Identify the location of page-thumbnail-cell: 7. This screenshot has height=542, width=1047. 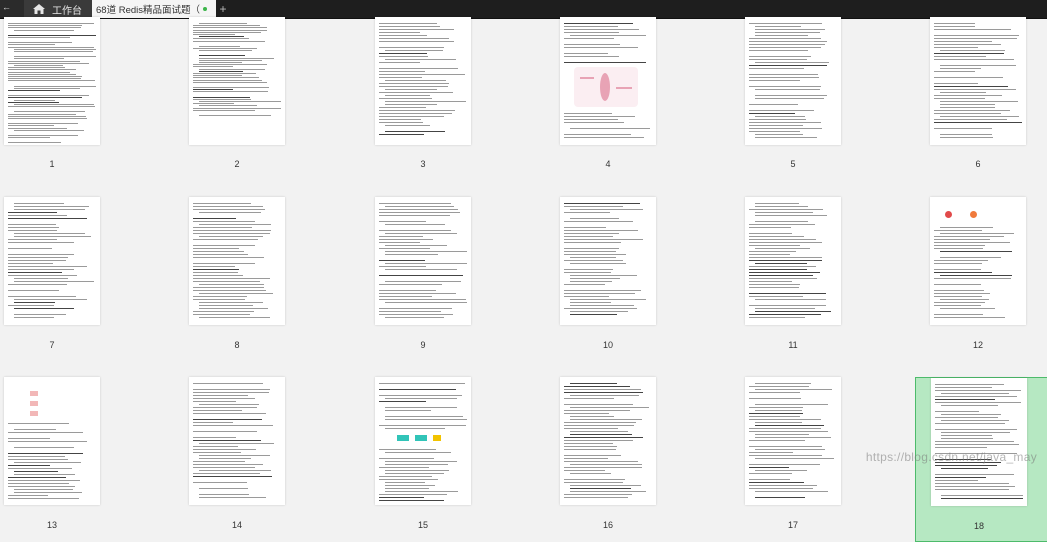
(79, 279).